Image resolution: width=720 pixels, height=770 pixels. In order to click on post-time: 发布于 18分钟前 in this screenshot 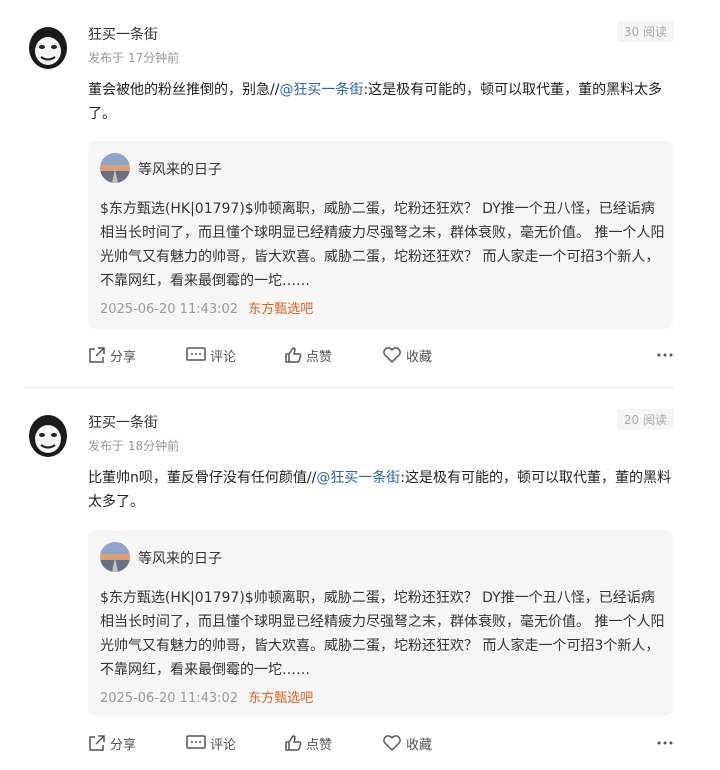, I will do `click(134, 446)`.